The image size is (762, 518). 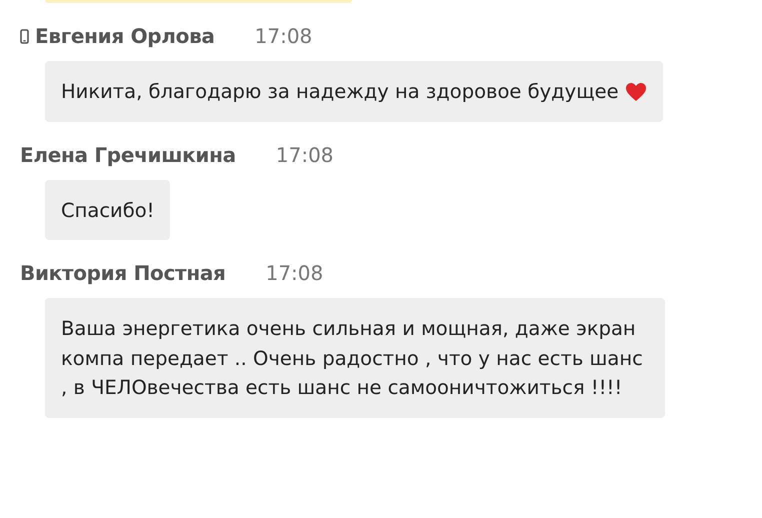 What do you see at coordinates (123, 273) in the screenshot?
I see `author-name: Виктория Постная` at bounding box center [123, 273].